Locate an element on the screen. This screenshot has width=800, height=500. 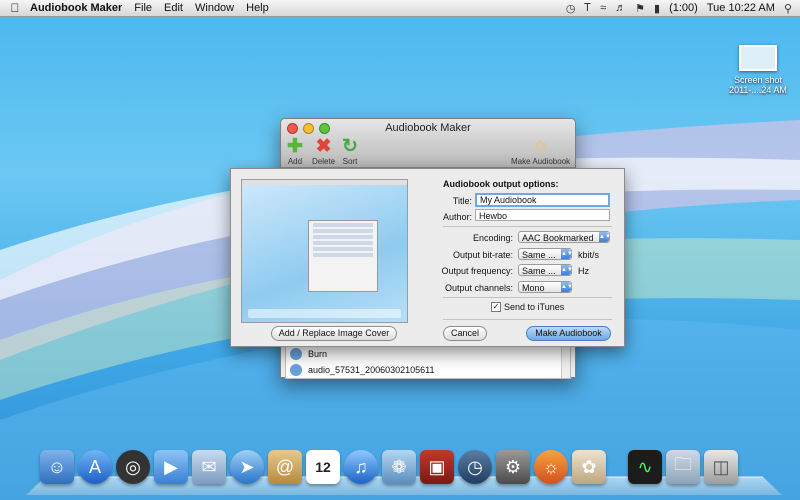
title-label: Title: is located at coordinates (462, 201).